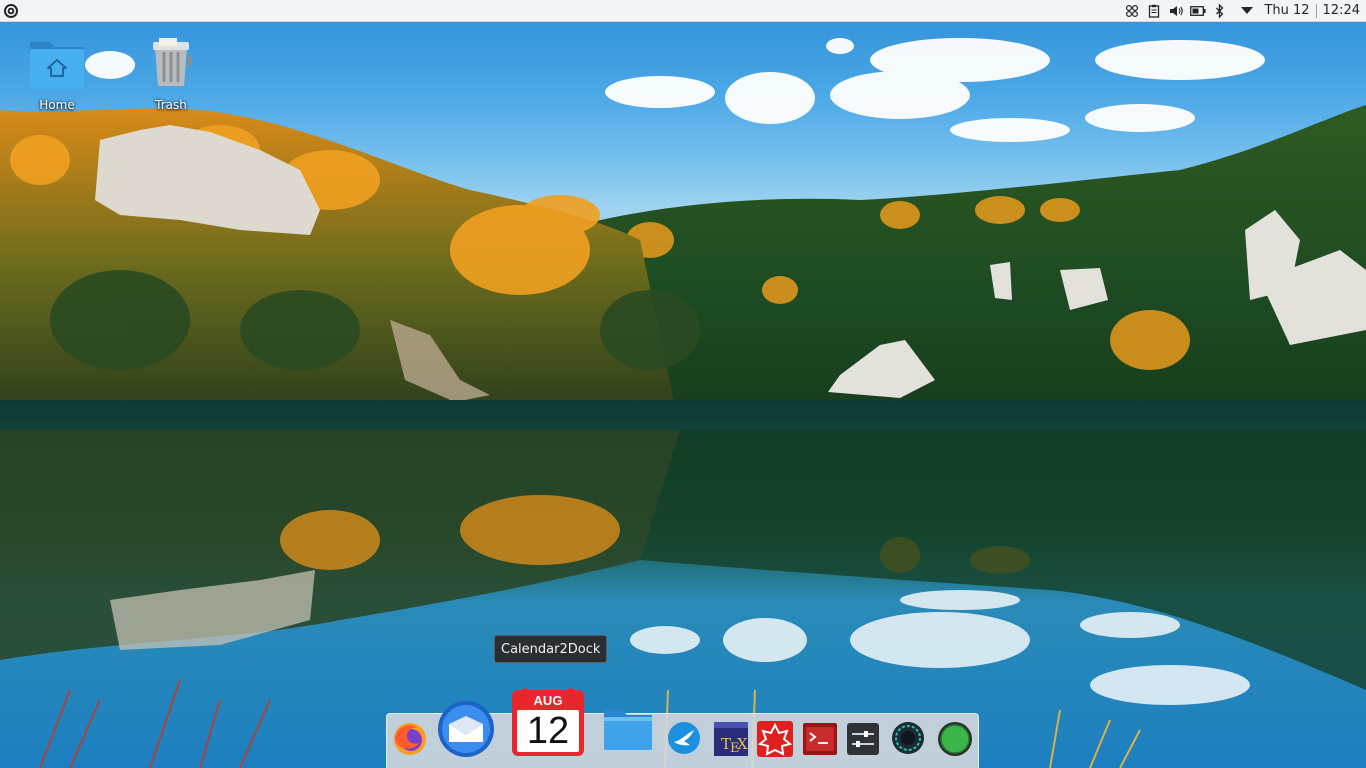  Describe the element at coordinates (683, 11) in the screenshot. I see `top-panel: Thu 12 12:24` at that location.